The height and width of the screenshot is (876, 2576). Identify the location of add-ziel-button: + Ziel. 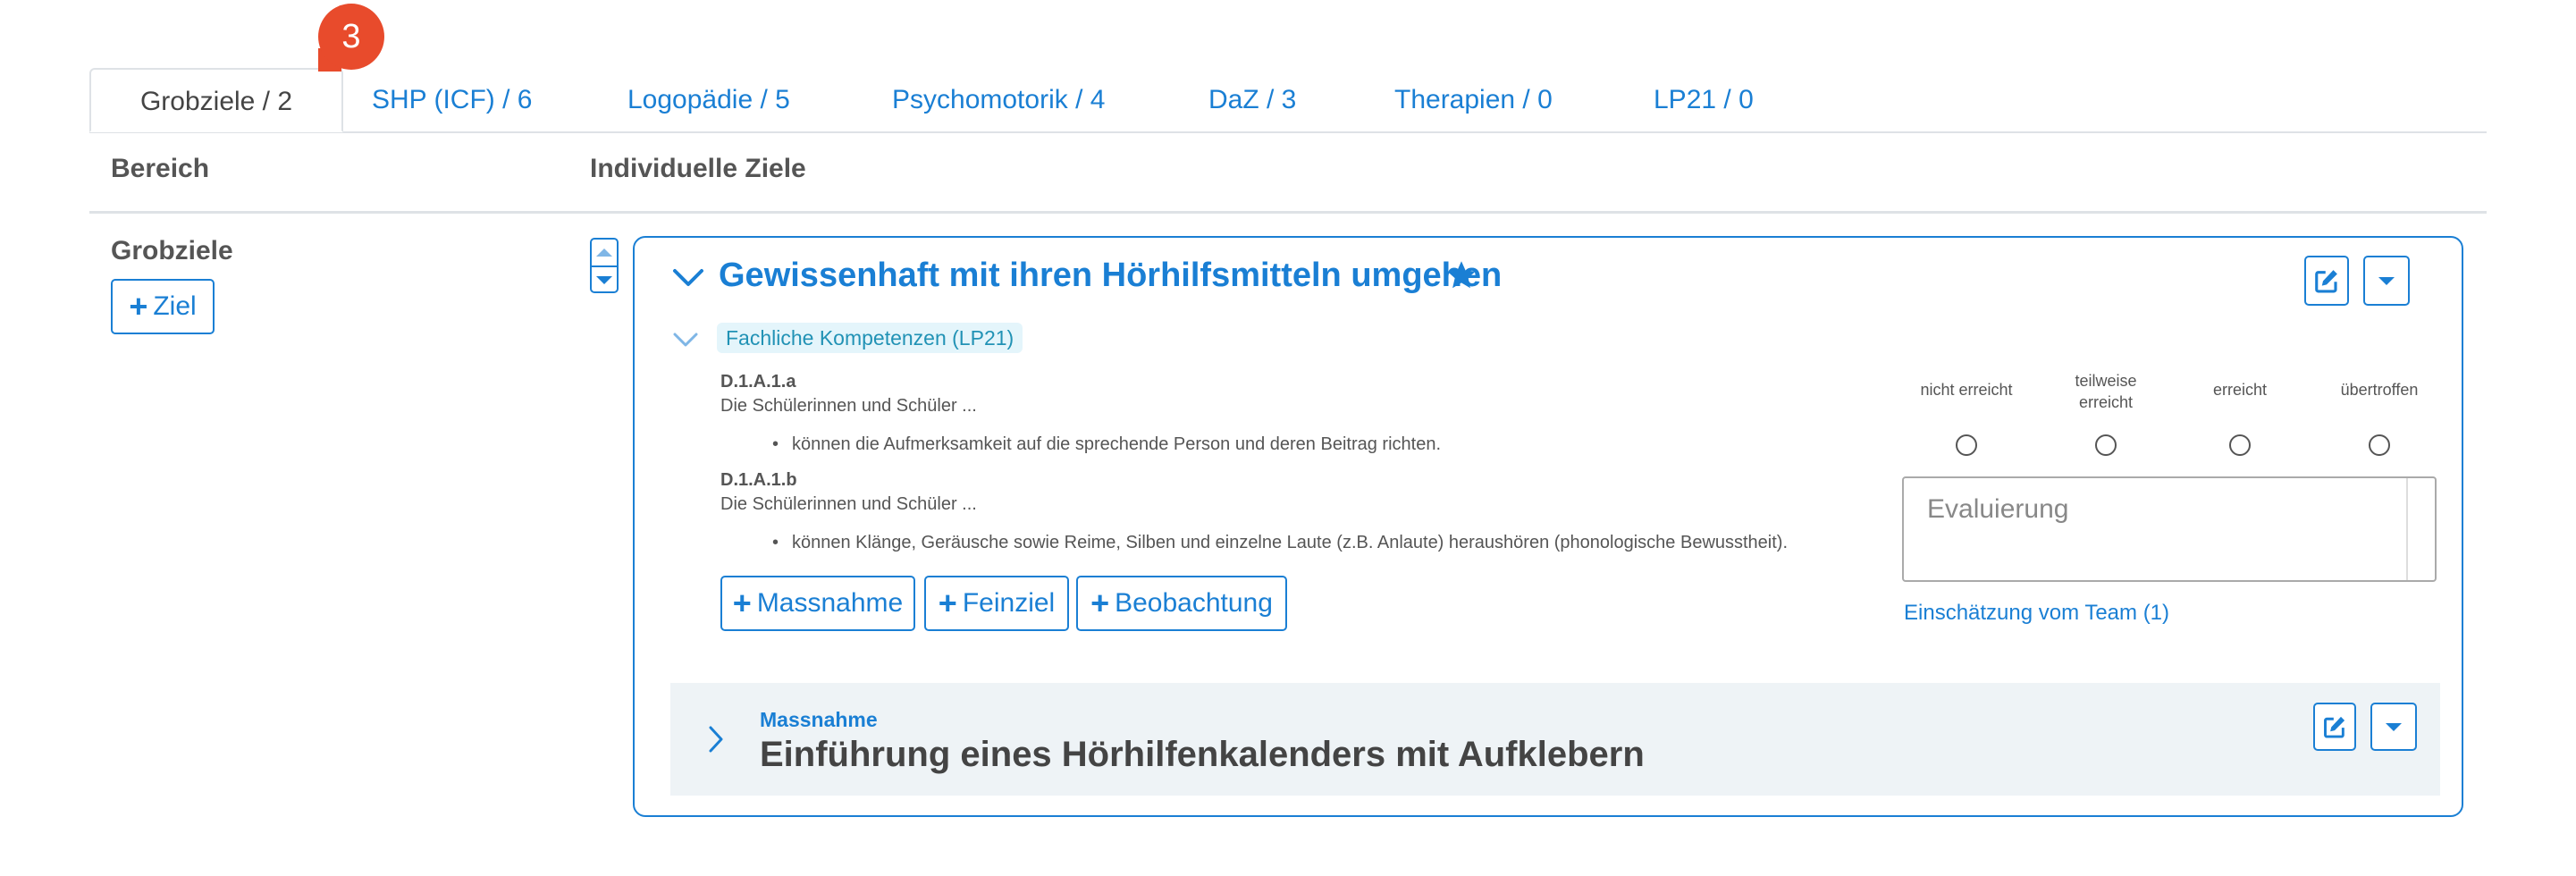
(163, 306).